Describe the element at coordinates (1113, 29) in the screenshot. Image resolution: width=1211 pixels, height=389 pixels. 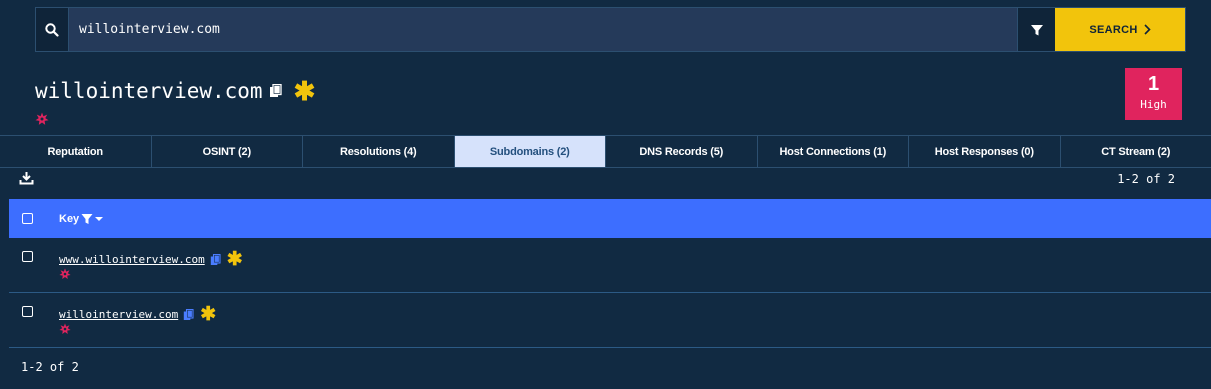
I see `search-button-label: SEARCH` at that location.